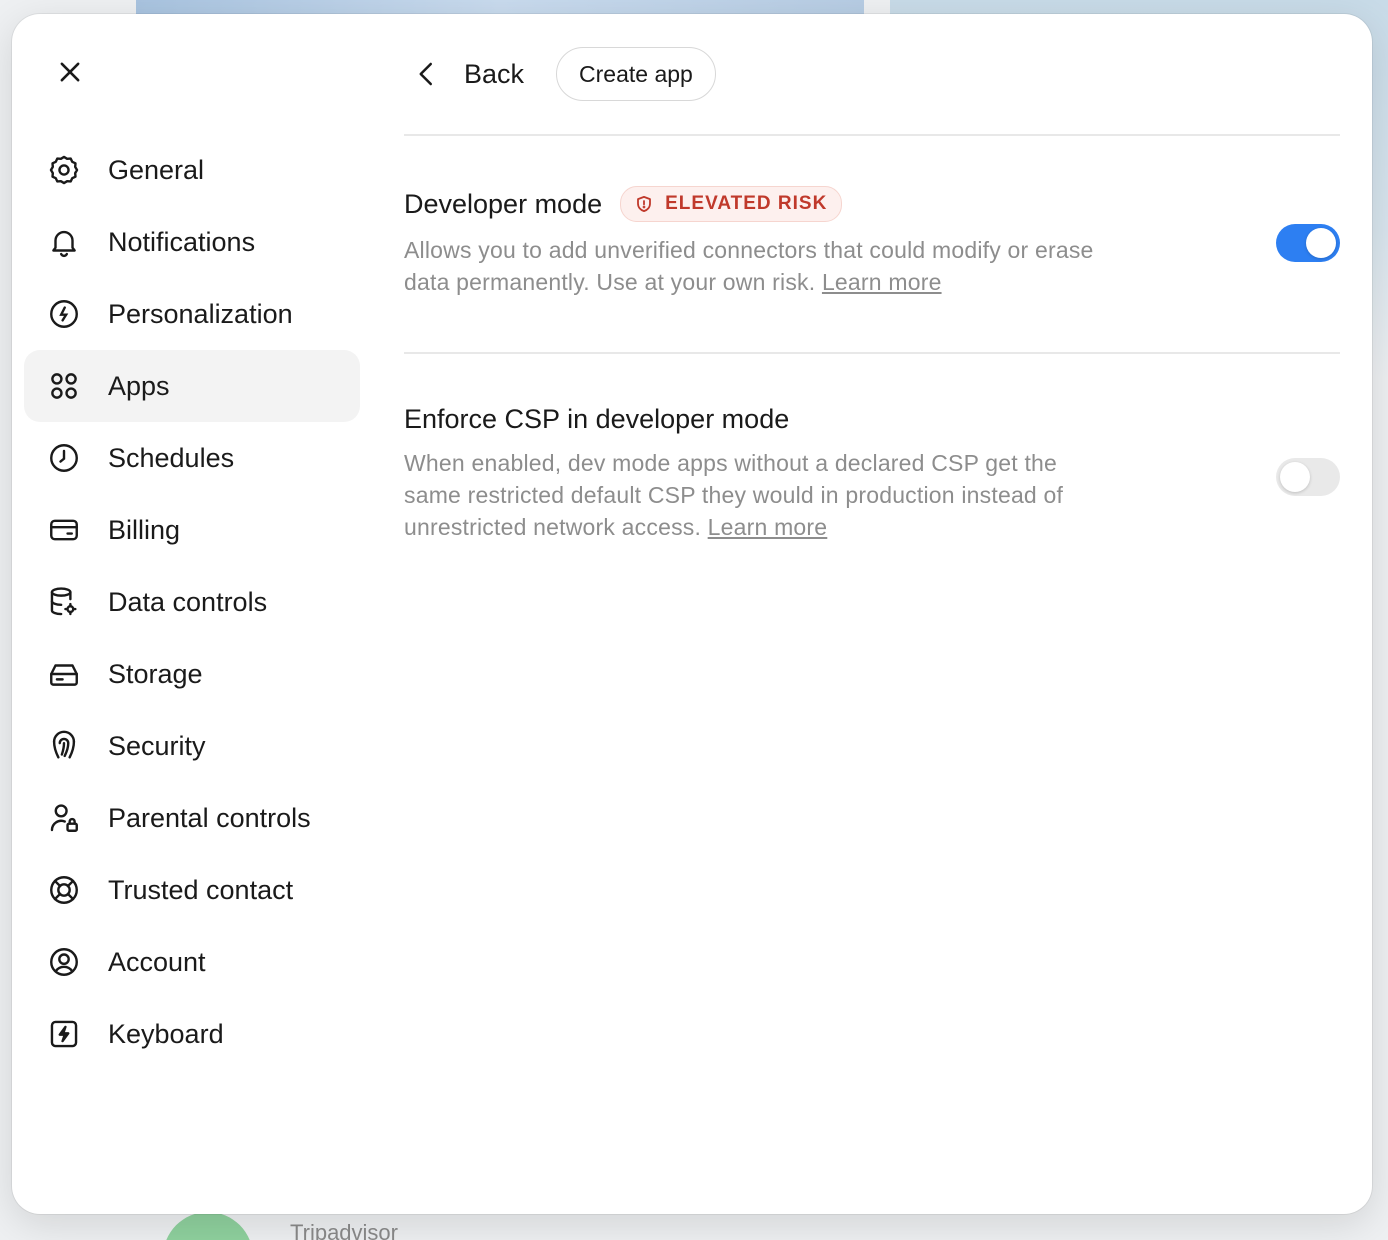  Describe the element at coordinates (64, 890) in the screenshot. I see `lifebuoy-icon` at that location.